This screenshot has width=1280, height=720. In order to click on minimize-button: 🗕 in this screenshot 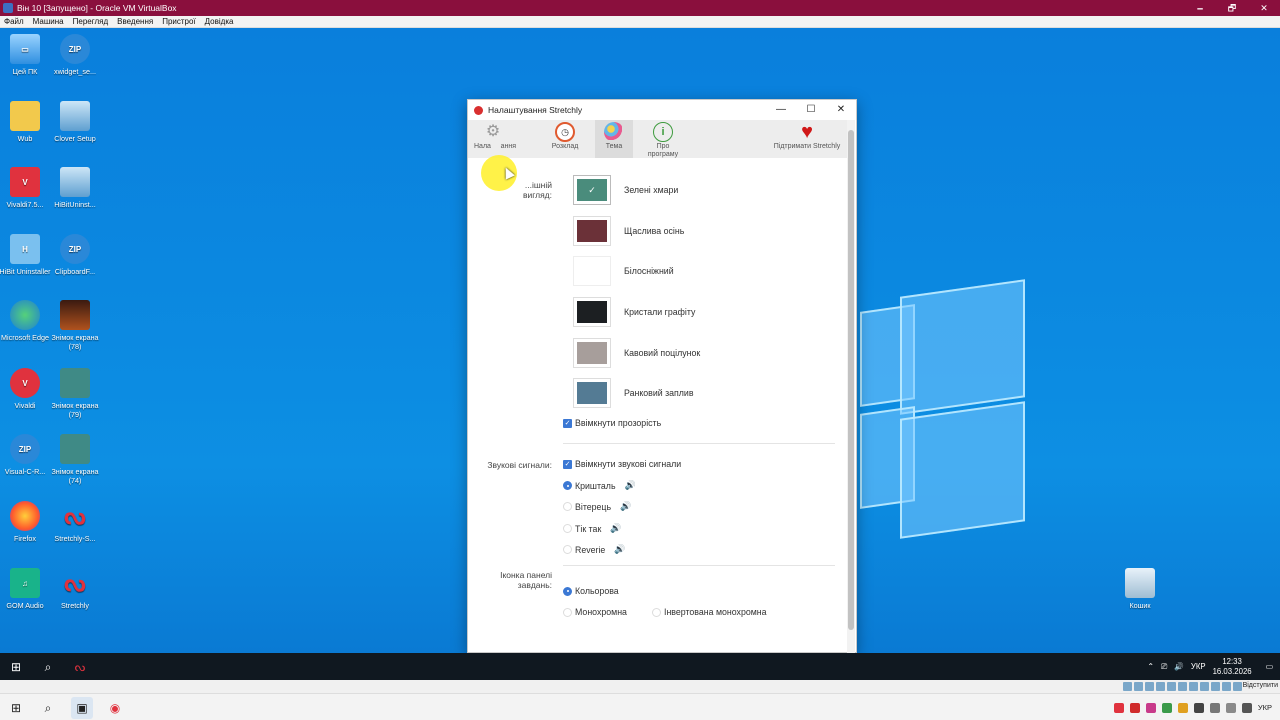, I will do `click(1200, 8)`.